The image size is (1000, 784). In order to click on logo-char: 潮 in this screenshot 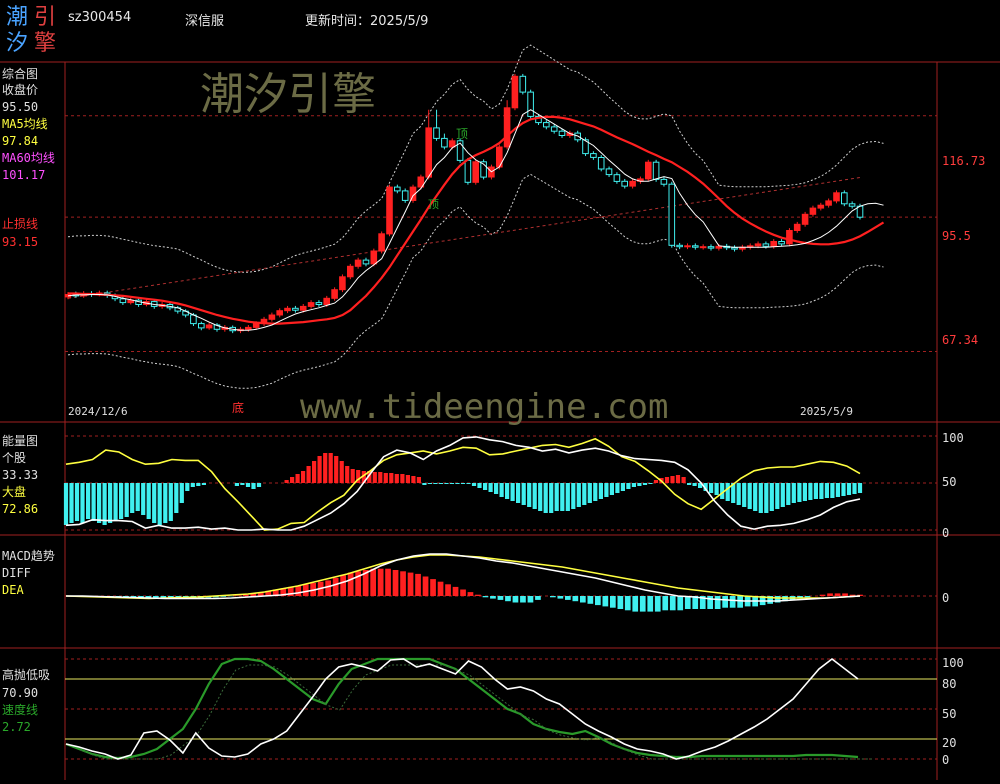, I will do `click(17, 18)`.